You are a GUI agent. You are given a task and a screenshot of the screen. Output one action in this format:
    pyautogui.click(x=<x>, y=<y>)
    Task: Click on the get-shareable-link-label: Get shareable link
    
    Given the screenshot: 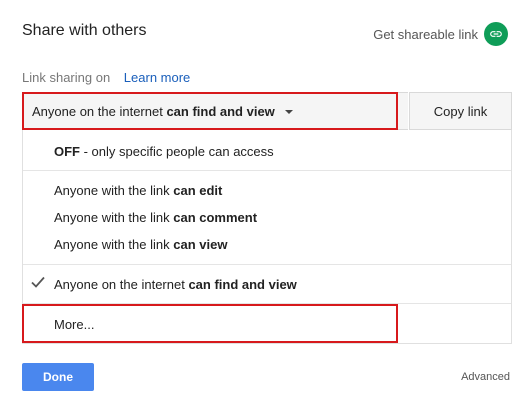 What is the action you would take?
    pyautogui.click(x=425, y=34)
    